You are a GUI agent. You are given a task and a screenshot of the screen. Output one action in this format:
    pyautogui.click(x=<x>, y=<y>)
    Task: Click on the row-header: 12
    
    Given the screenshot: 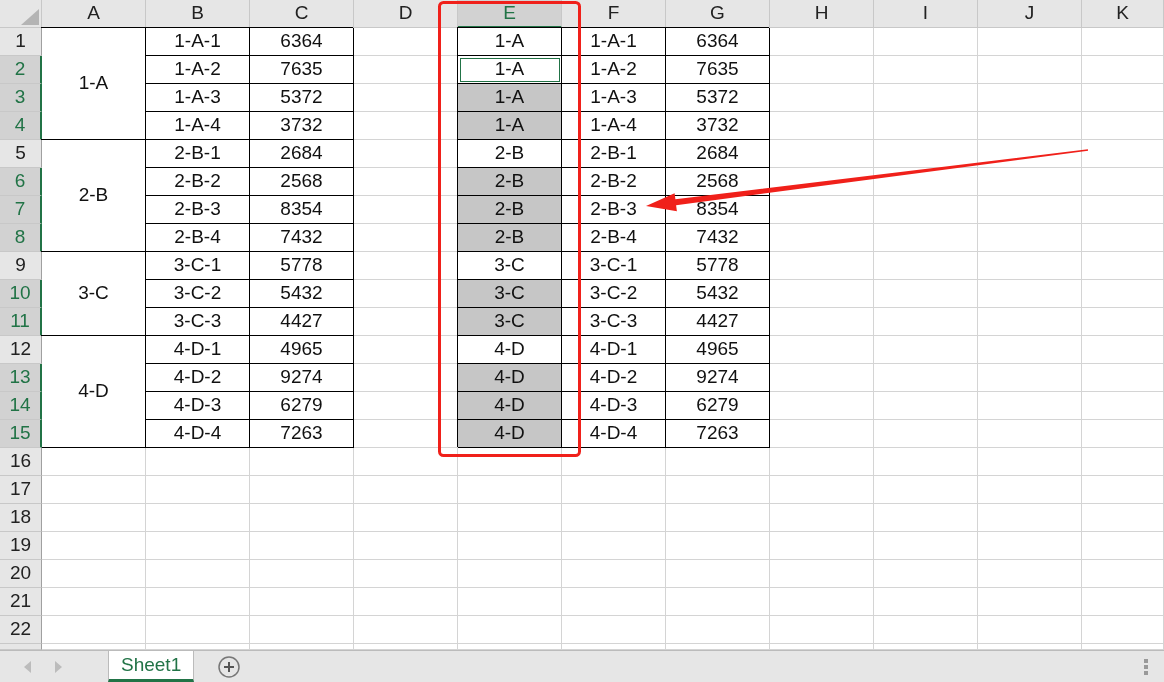 What is the action you would take?
    pyautogui.click(x=21, y=350)
    